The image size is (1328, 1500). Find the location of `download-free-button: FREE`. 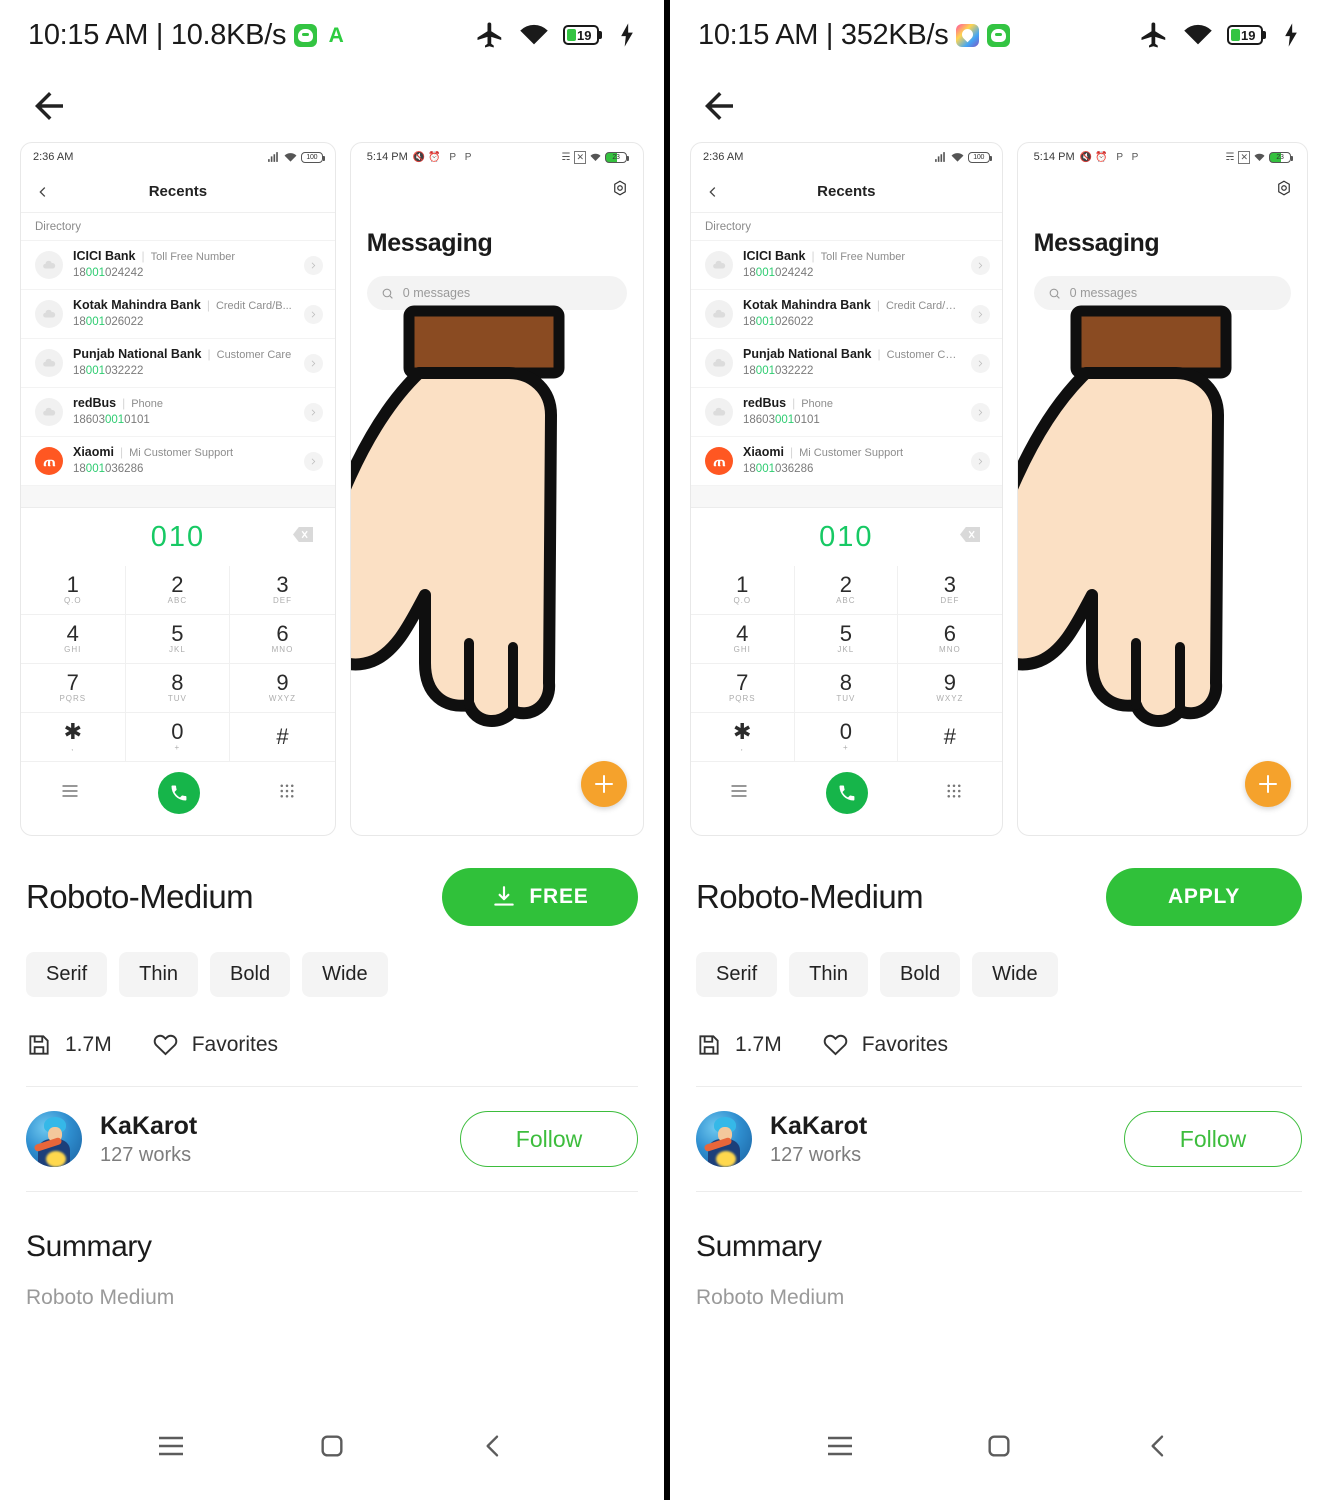

download-free-button: FREE is located at coordinates (540, 897).